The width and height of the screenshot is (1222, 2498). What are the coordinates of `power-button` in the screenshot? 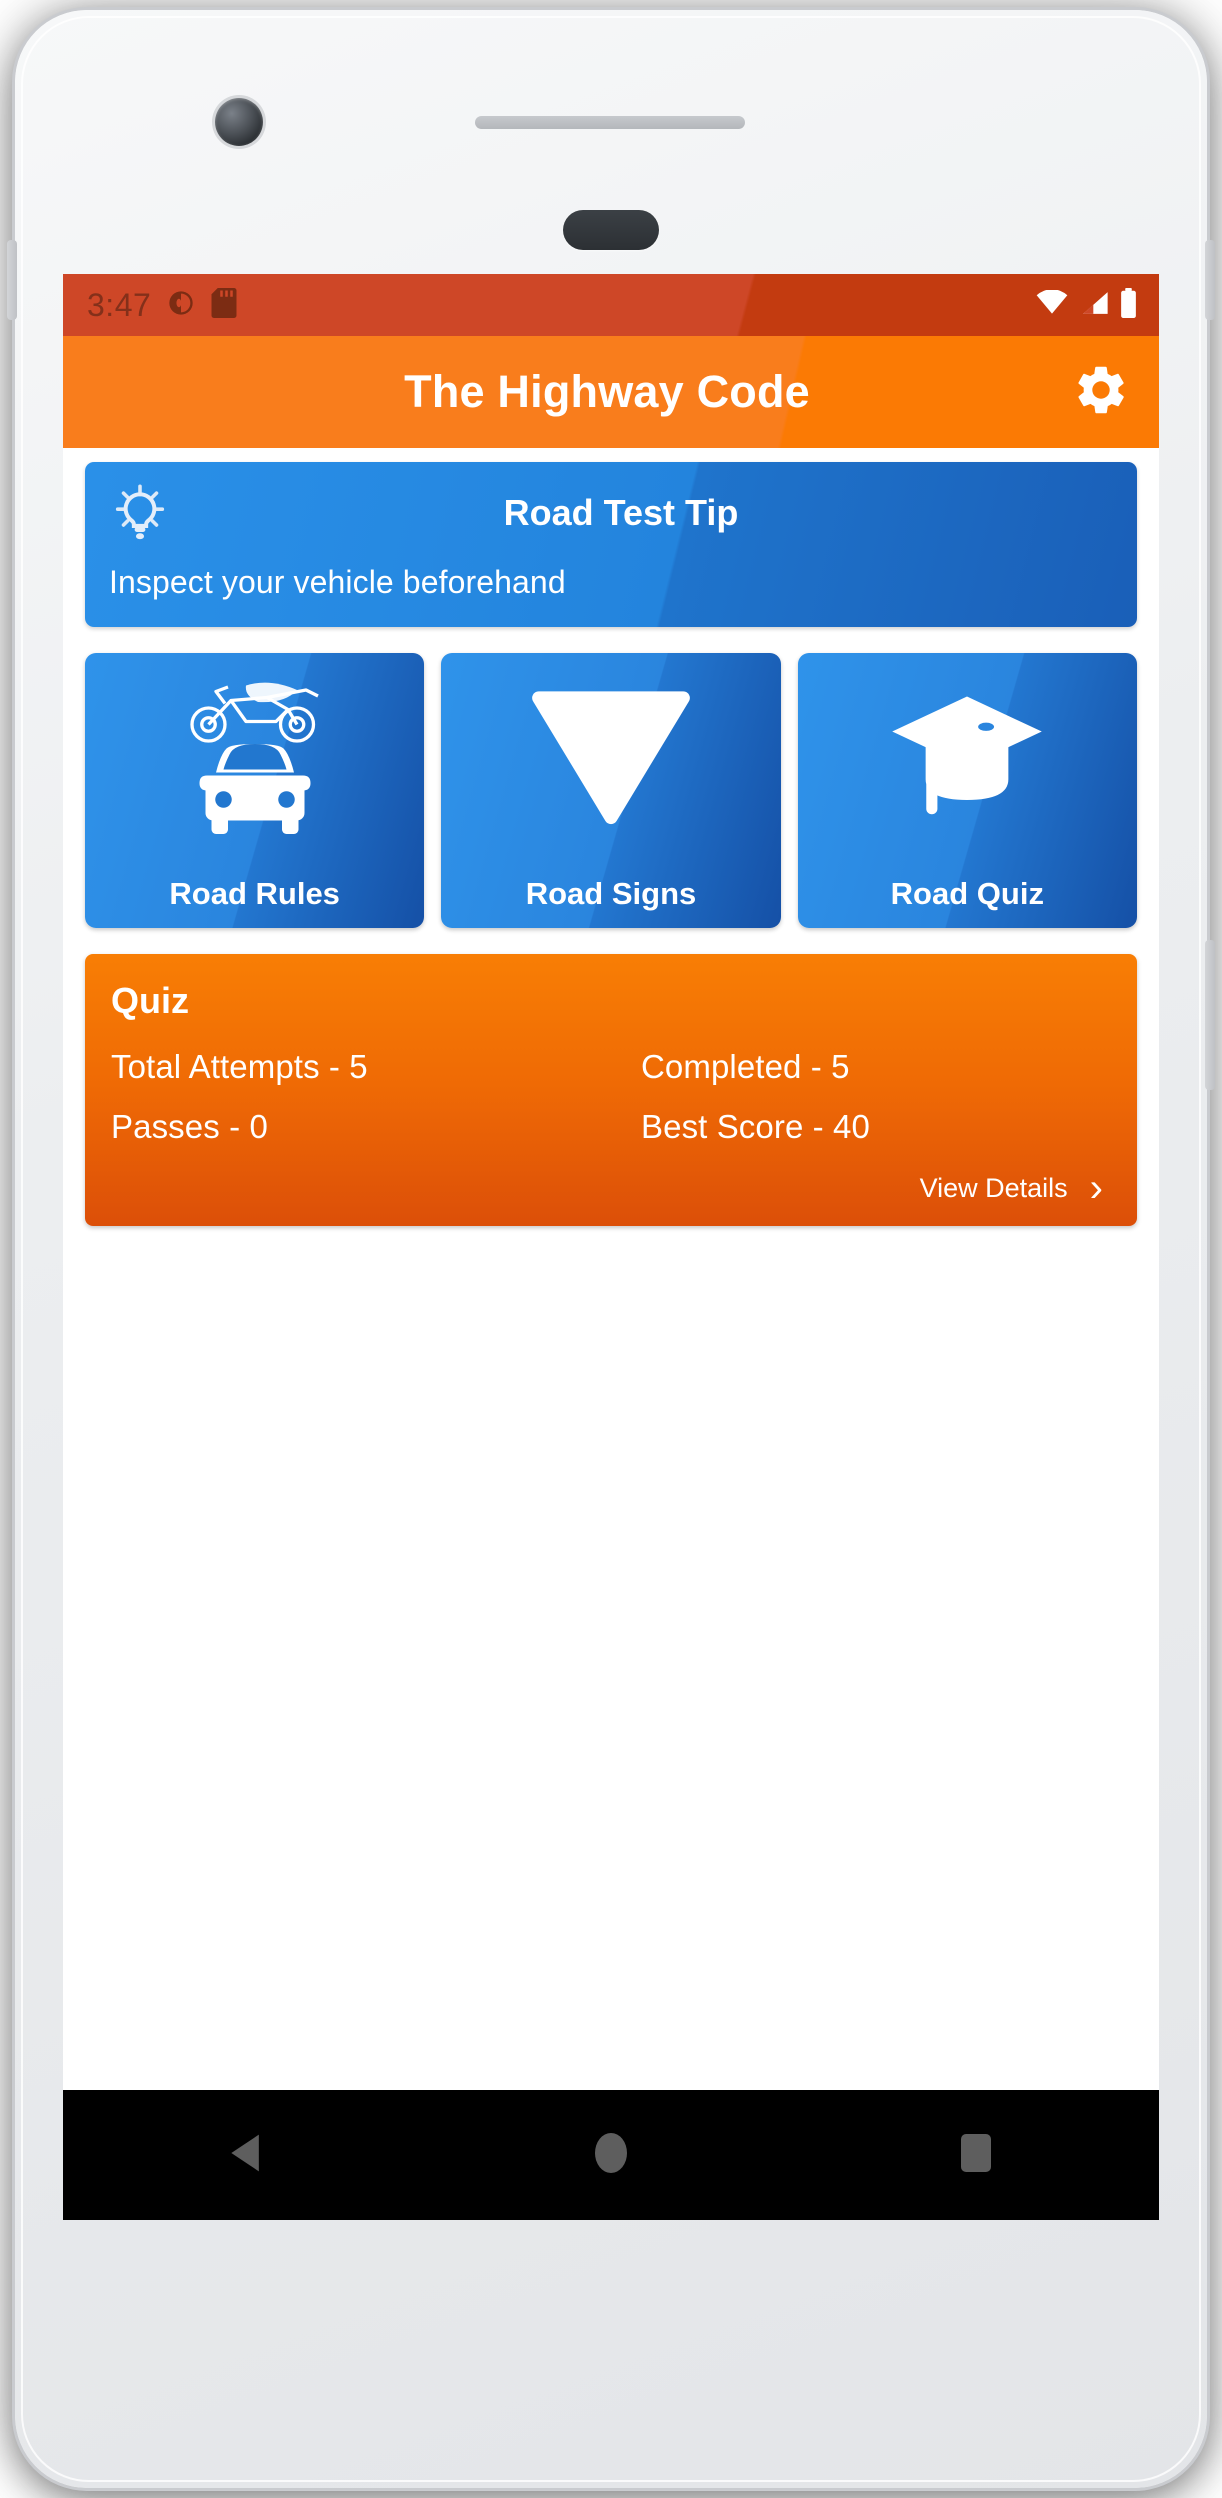 It's located at (1210, 280).